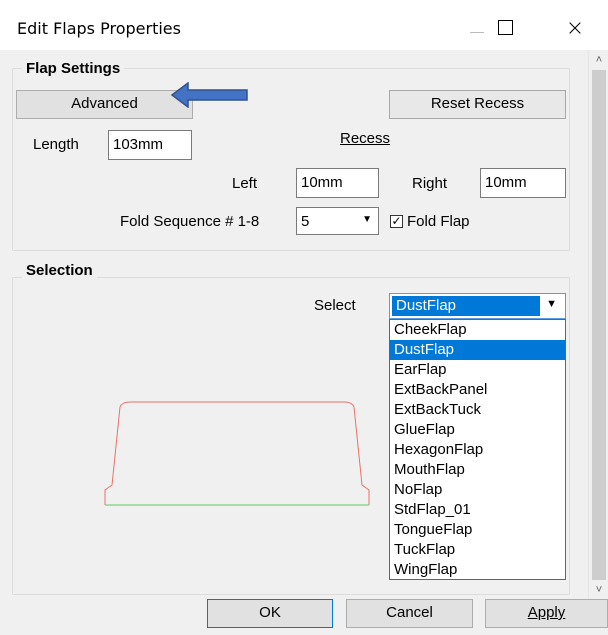 Image resolution: width=608 pixels, height=635 pixels. I want to click on length-input: 103mm, so click(150, 145).